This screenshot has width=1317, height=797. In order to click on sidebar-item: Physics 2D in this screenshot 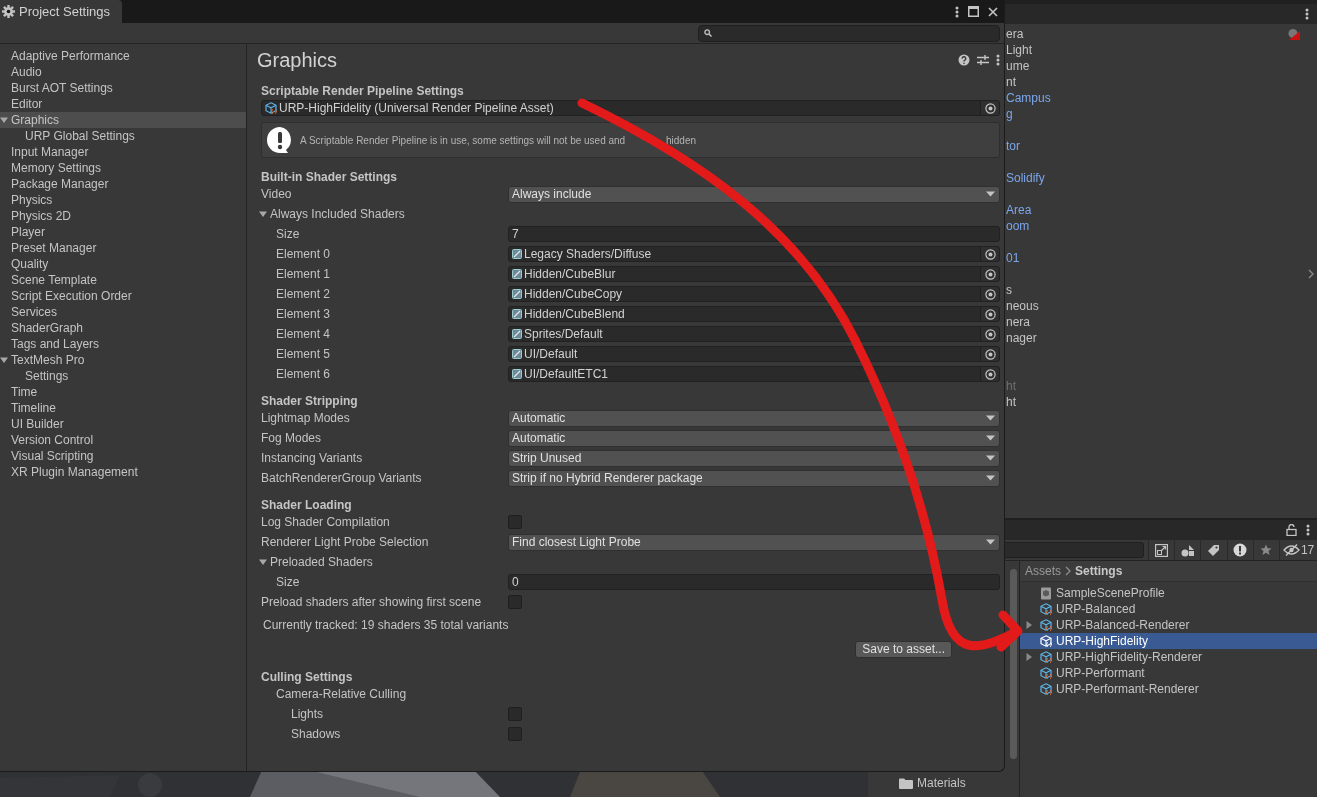, I will do `click(123, 216)`.